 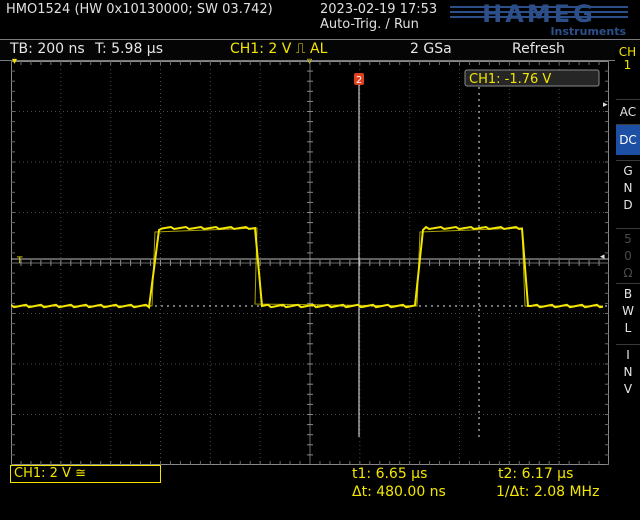 I want to click on channel-tab: CH 1, so click(x=627, y=71).